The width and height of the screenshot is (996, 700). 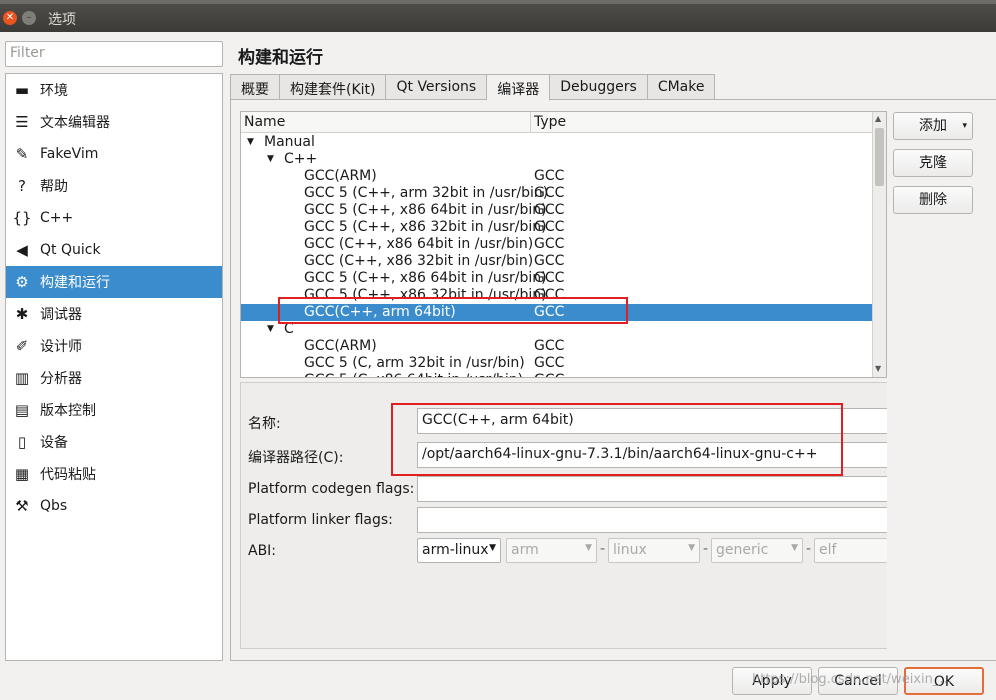 What do you see at coordinates (301, 159) in the screenshot?
I see `tree-row-name: C++` at bounding box center [301, 159].